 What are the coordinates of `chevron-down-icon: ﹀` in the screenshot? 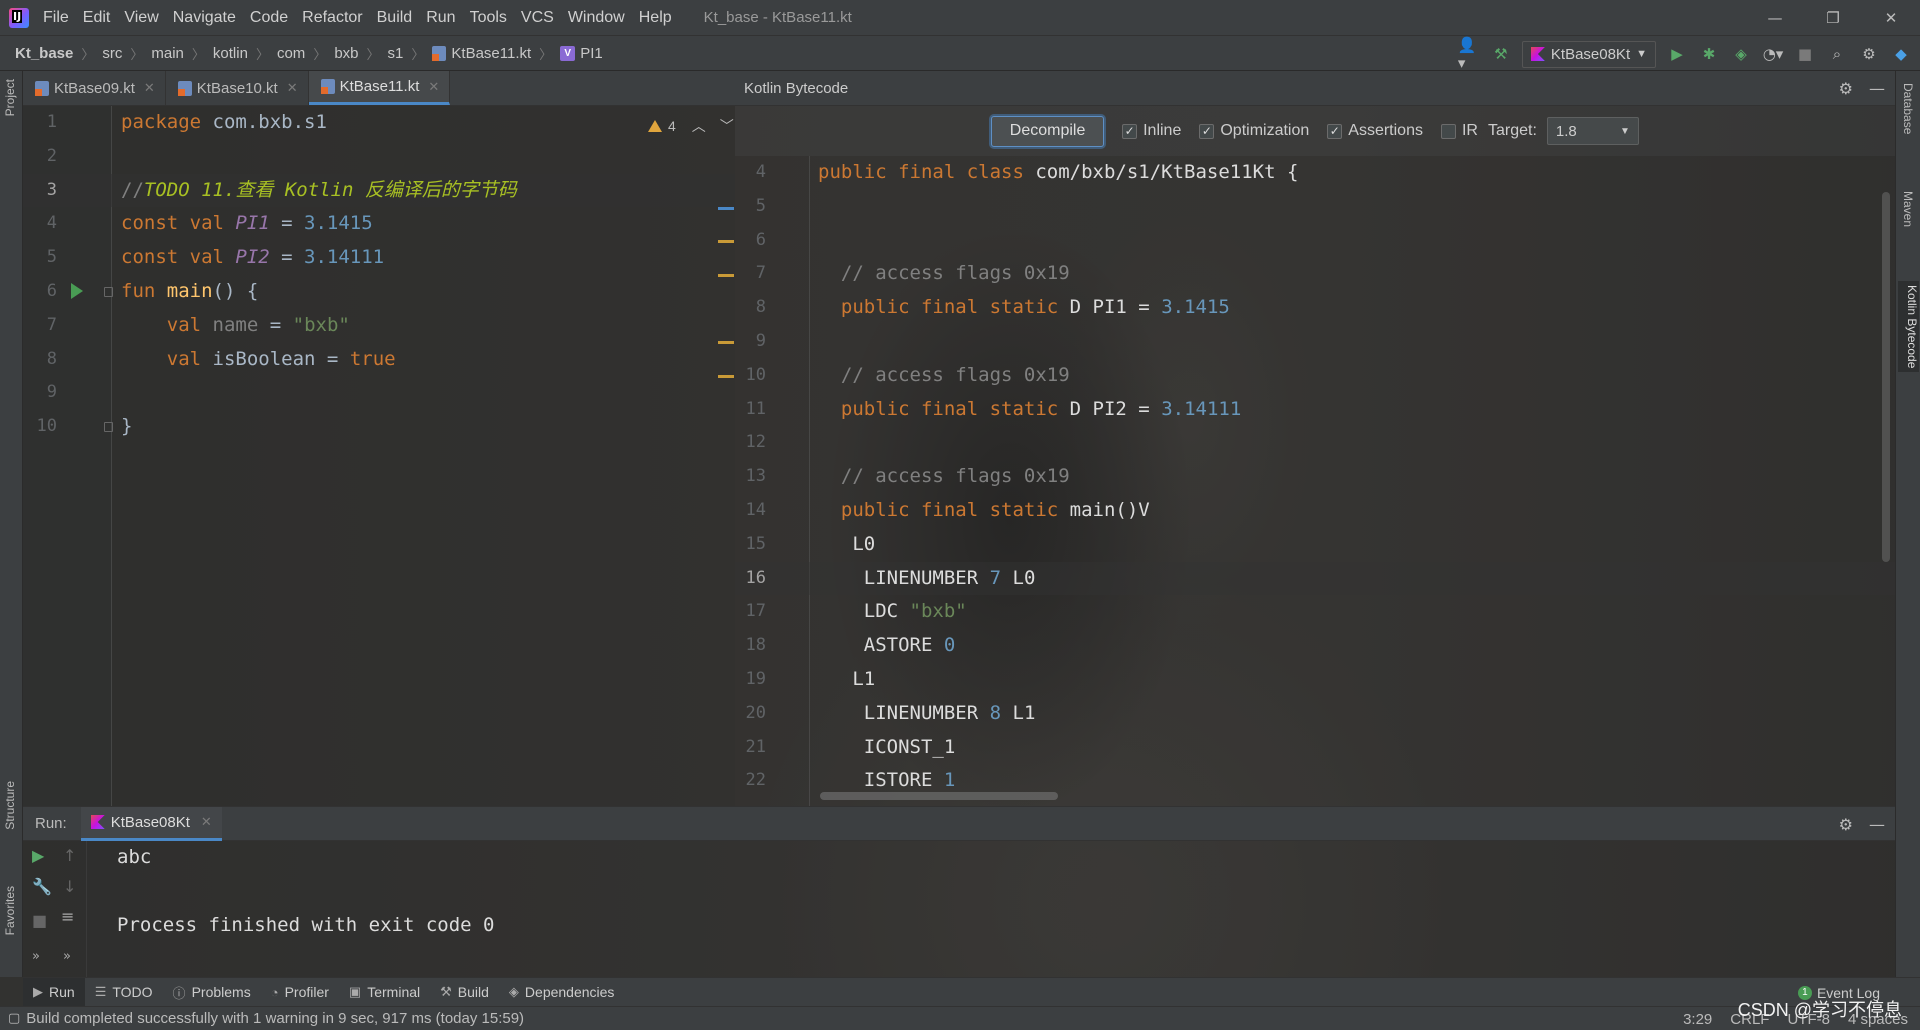 It's located at (727, 126).